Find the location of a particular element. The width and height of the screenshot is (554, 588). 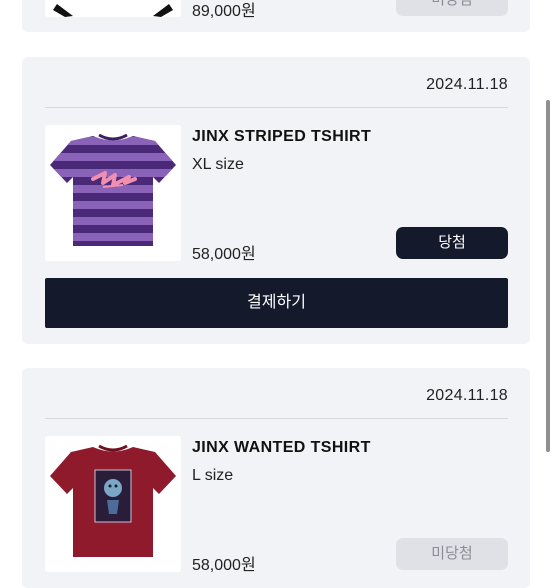

product-price: 89,000원 is located at coordinates (224, 11).